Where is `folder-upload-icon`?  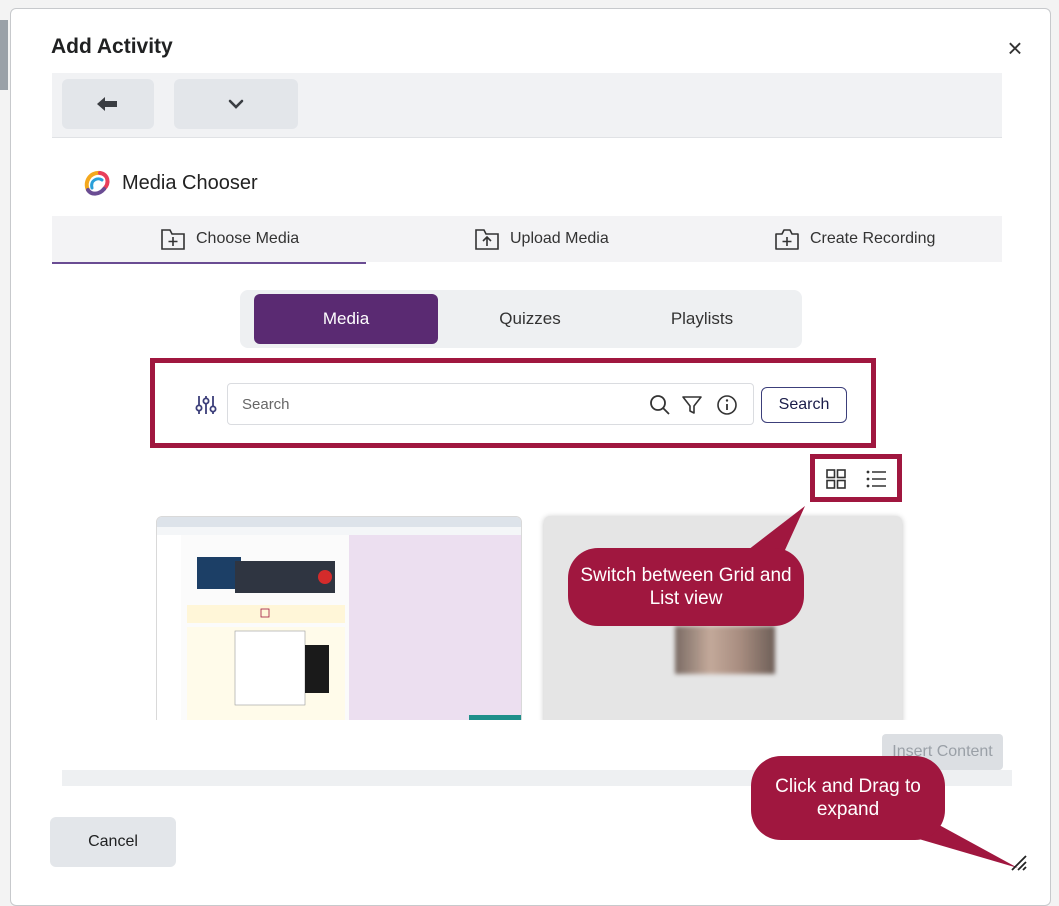
folder-upload-icon is located at coordinates (487, 239).